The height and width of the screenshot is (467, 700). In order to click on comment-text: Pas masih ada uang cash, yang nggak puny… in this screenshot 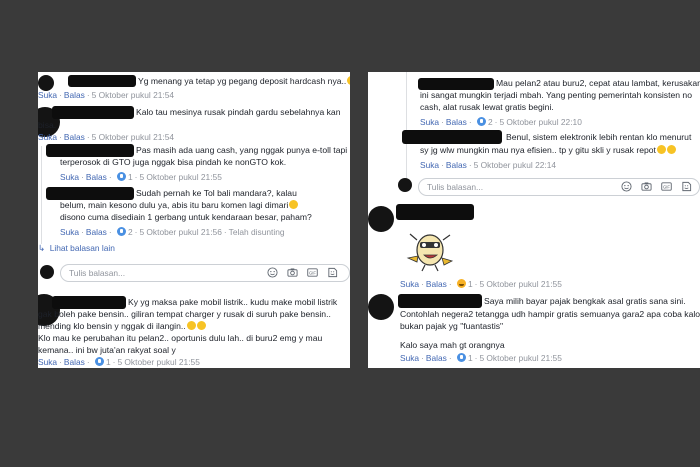, I will do `click(242, 150)`.